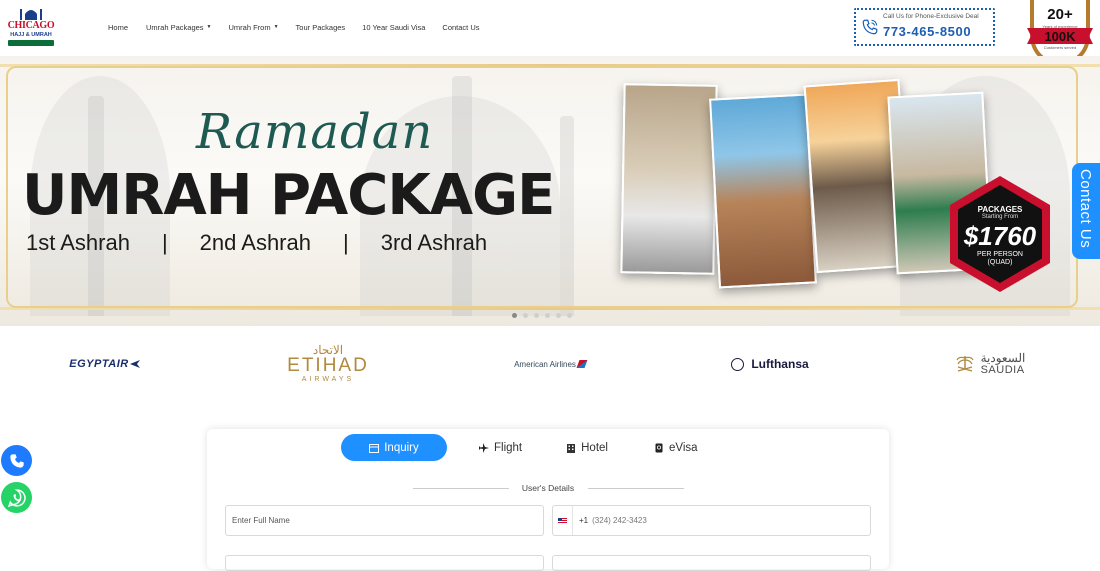 This screenshot has width=1100, height=571. I want to click on nav-saudi-visa: 10 Year Saudi Visa, so click(393, 27).